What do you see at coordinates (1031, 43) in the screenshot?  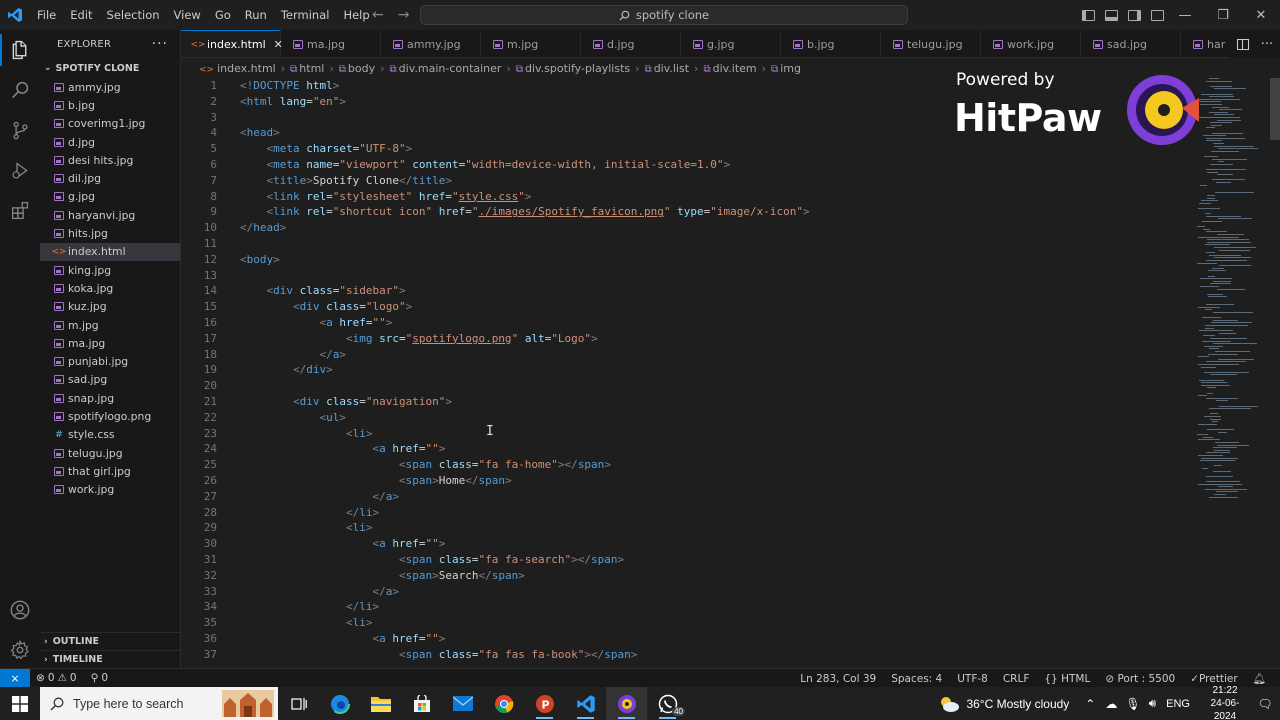 I see `editor-tab: work.jpg` at bounding box center [1031, 43].